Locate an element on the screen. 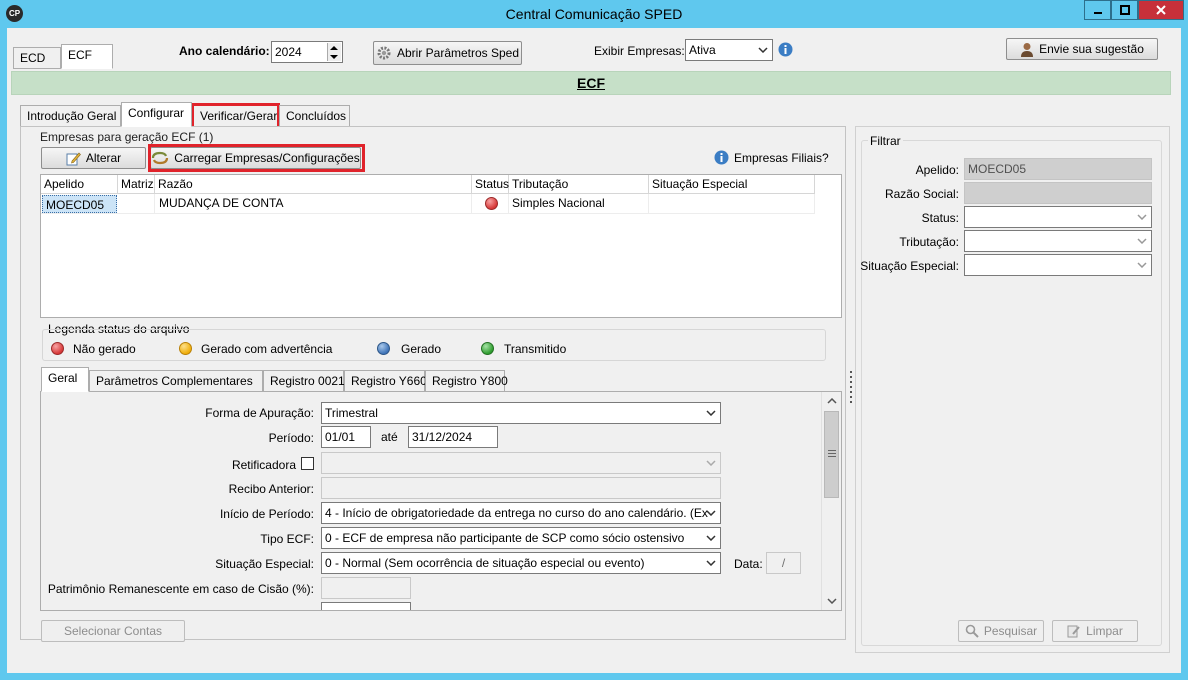  col-header-status: Status is located at coordinates (490, 184).